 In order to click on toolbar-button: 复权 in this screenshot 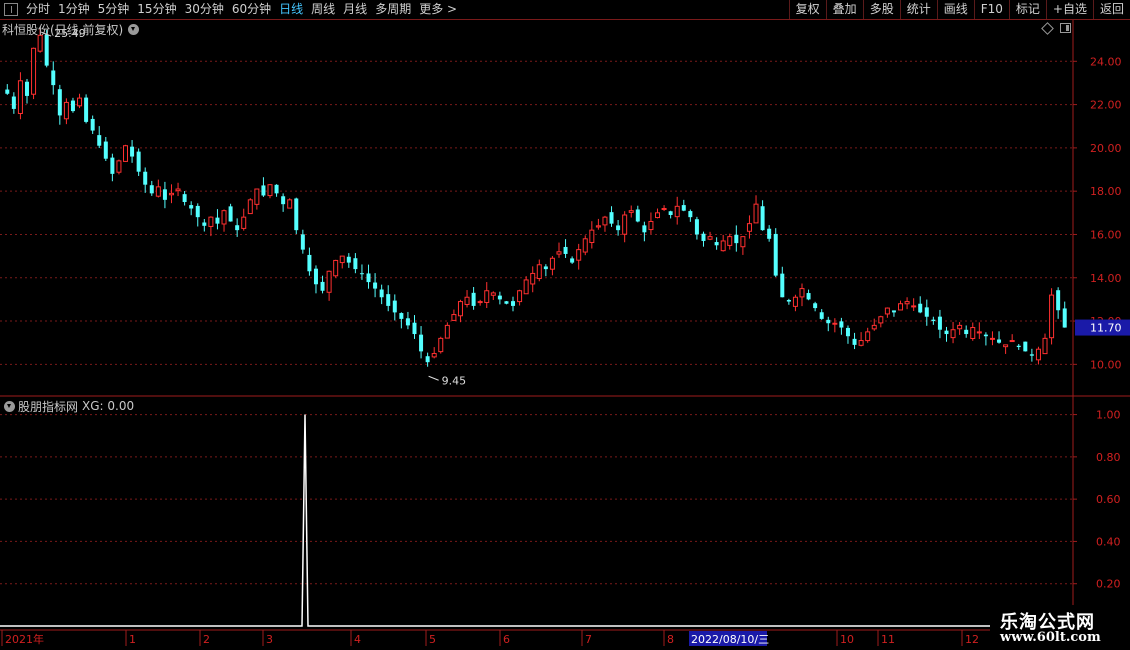, I will do `click(807, 9)`.